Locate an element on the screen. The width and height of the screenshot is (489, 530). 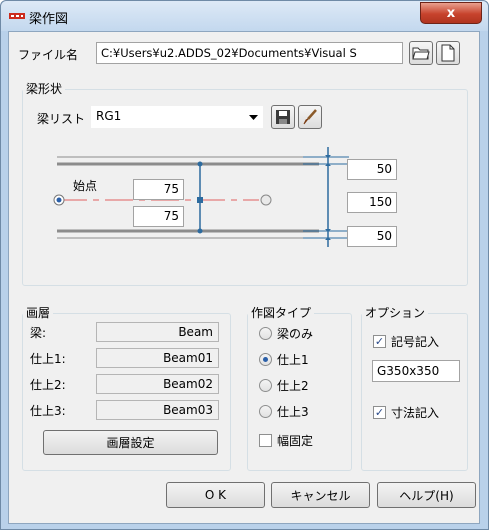
options-group-title: オプション is located at coordinates (395, 313).